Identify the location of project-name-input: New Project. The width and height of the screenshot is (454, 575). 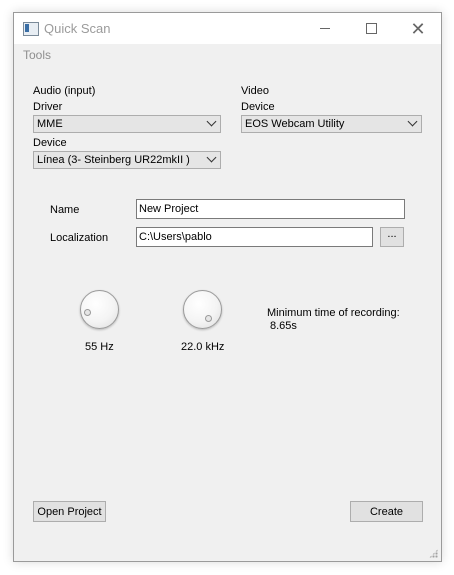
(270, 209).